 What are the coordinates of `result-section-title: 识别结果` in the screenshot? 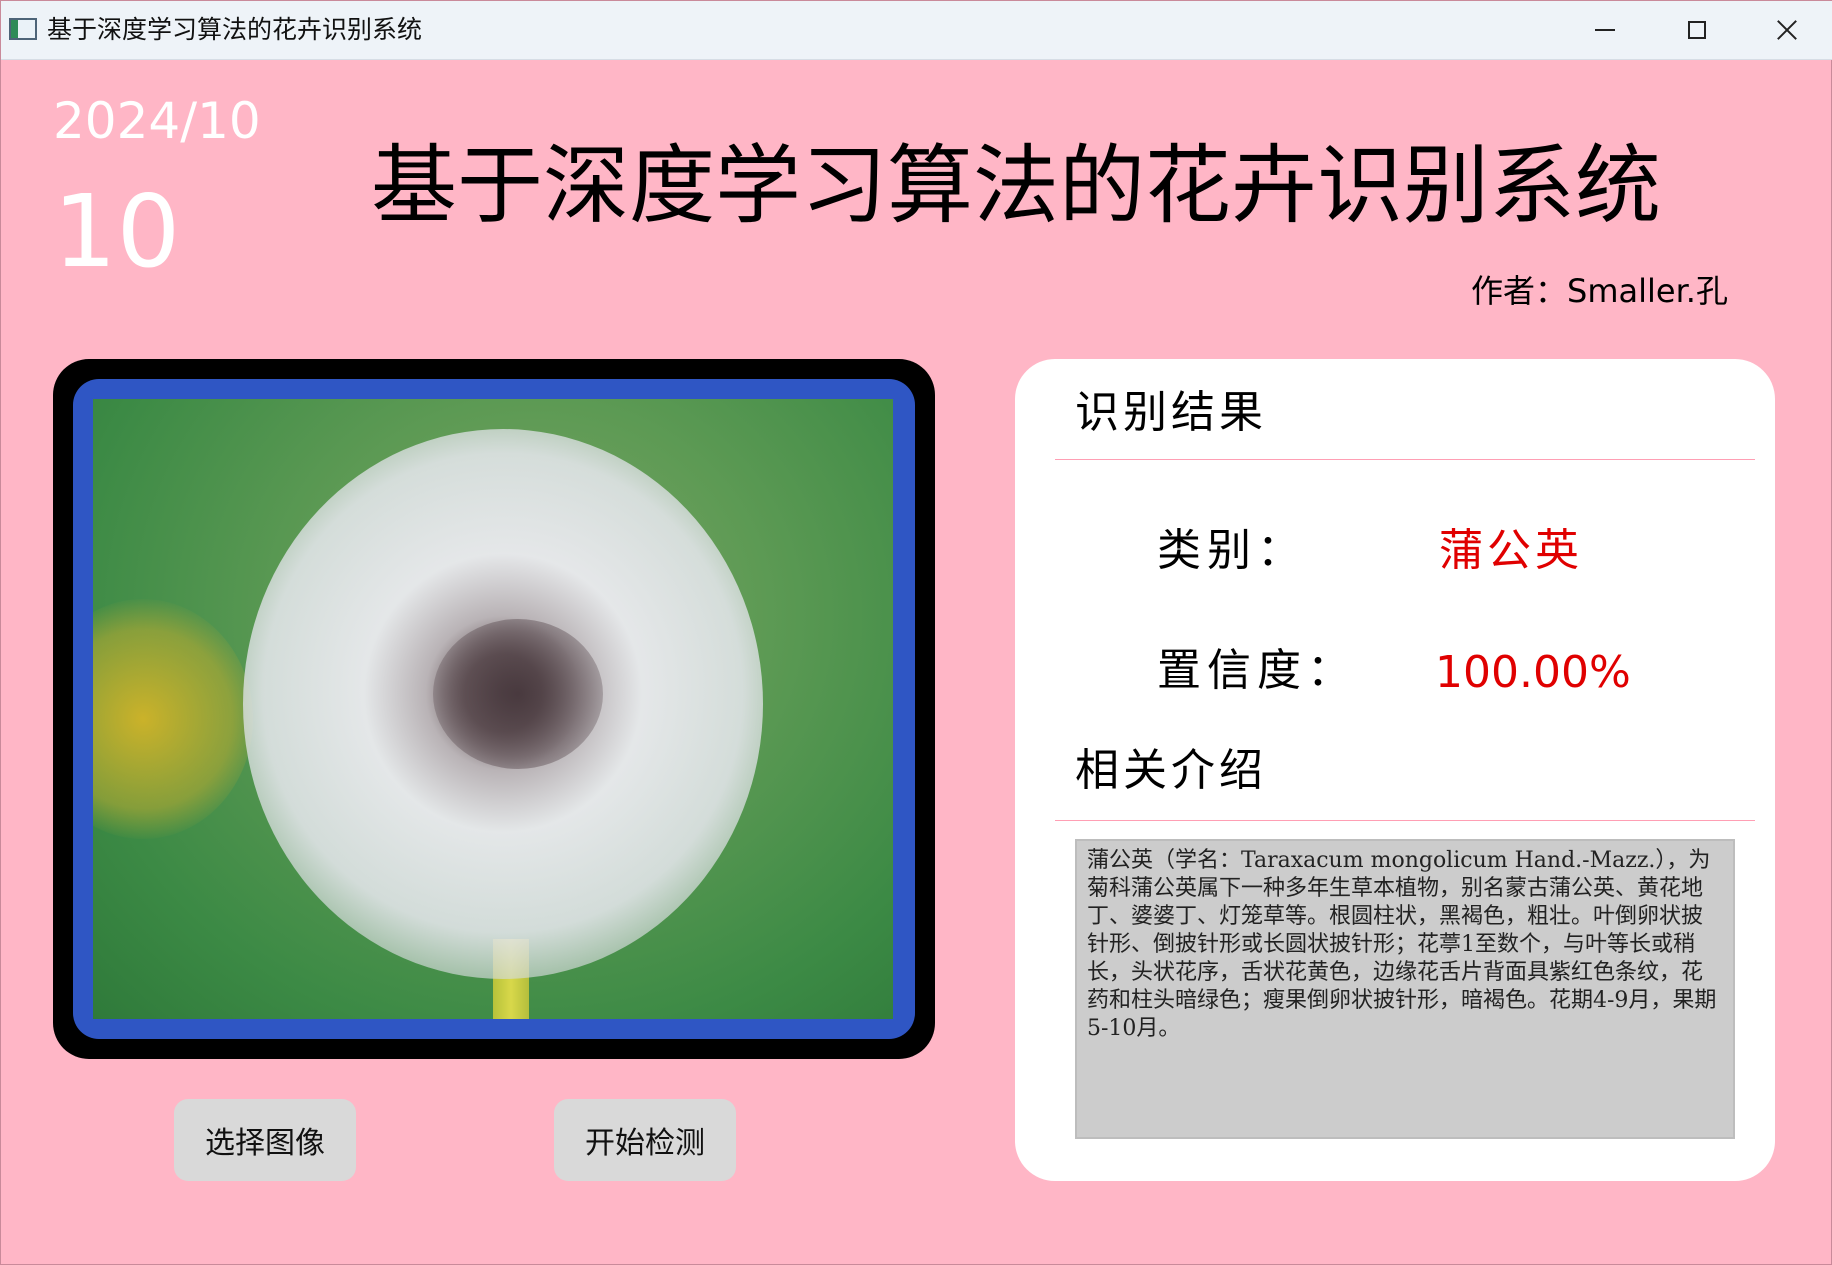 It's located at (1171, 412).